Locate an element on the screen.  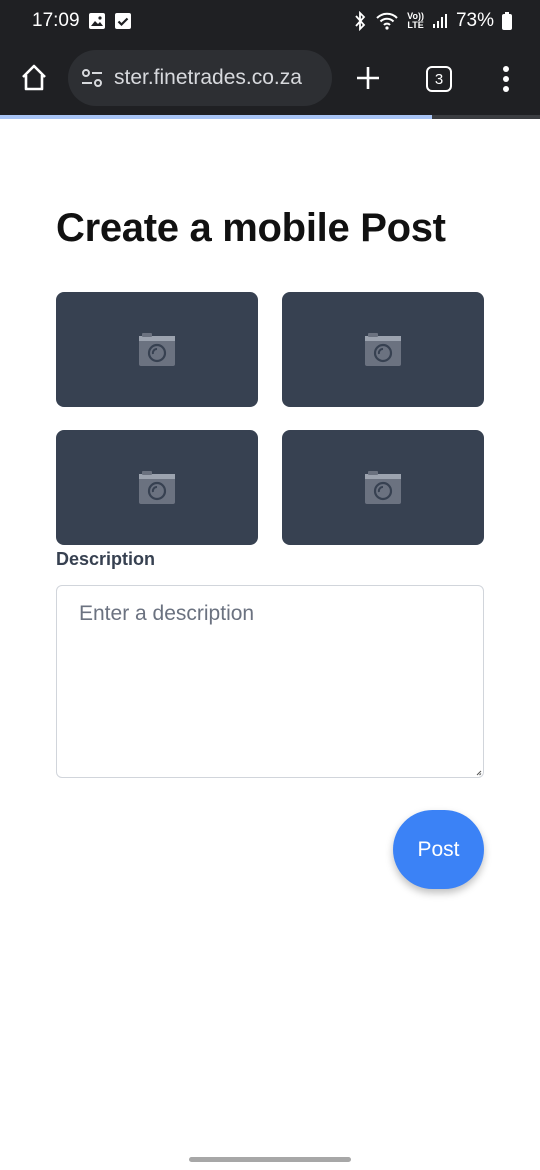
check-notification-icon is located at coordinates (123, 21).